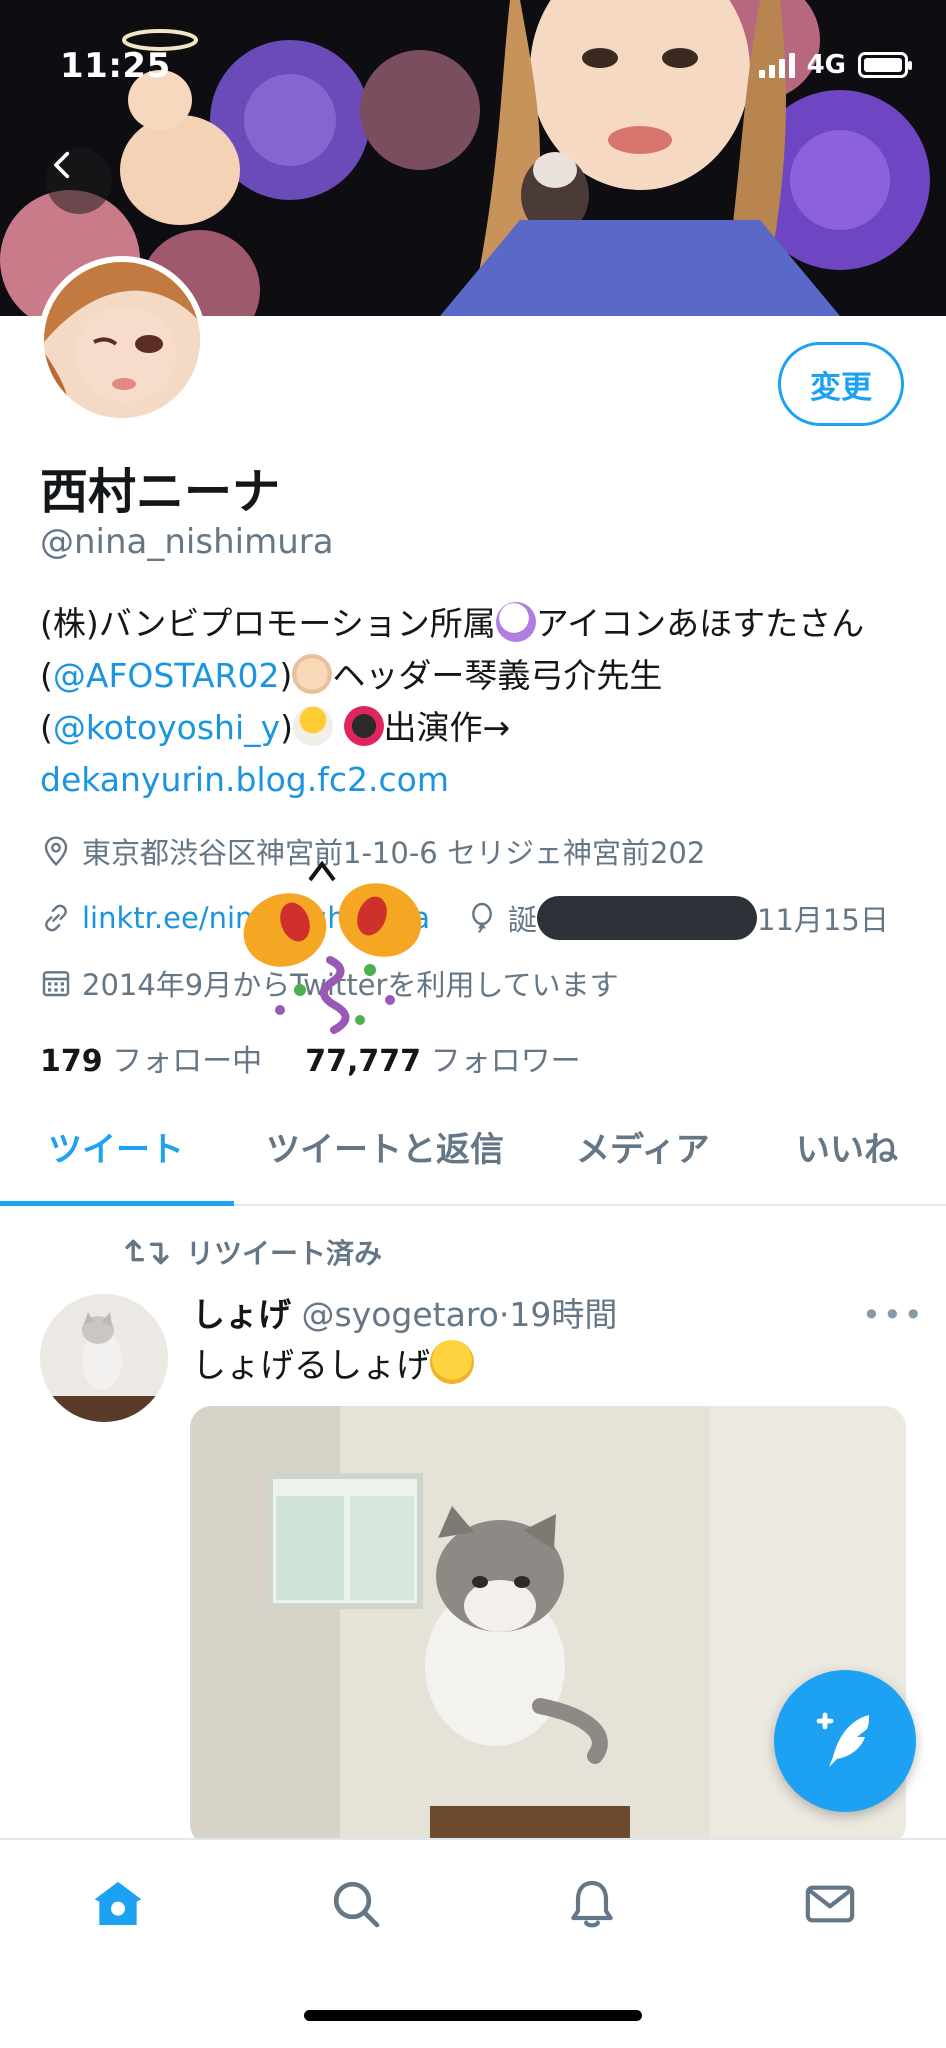  Describe the element at coordinates (166, 727) in the screenshot. I see `mention-link: @kotoyoshi_y` at that location.